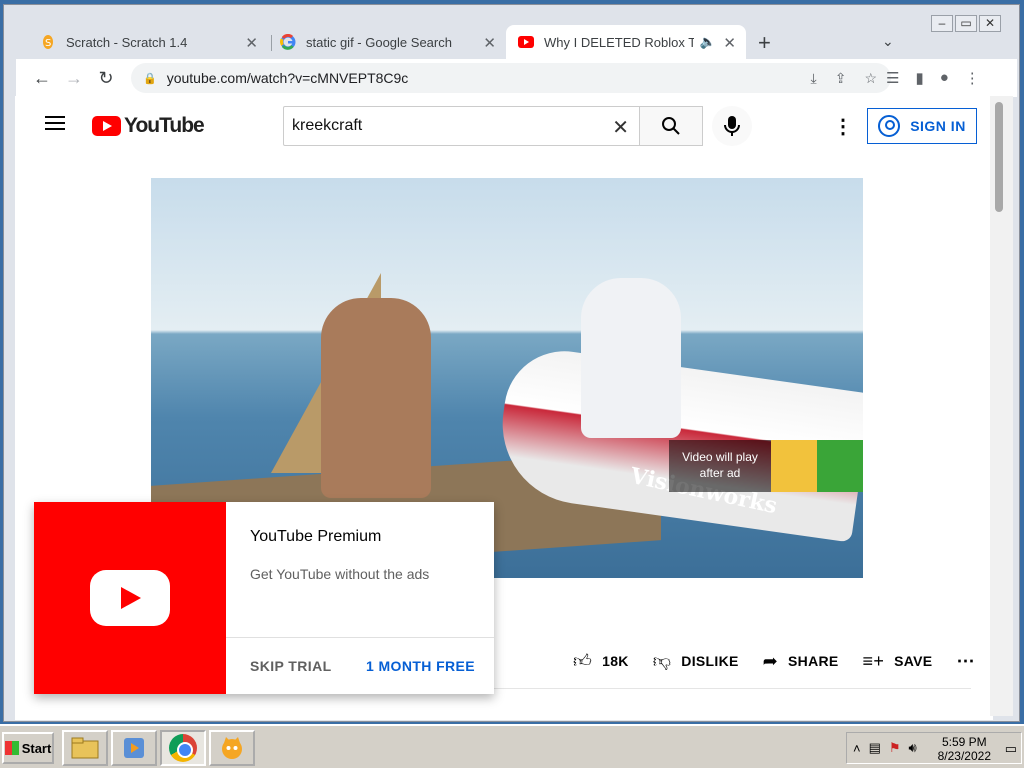 This screenshot has height=768, width=1024. Describe the element at coordinates (127, 42) in the screenshot. I see `tab-title: Scratch - Scratch 1.4` at that location.